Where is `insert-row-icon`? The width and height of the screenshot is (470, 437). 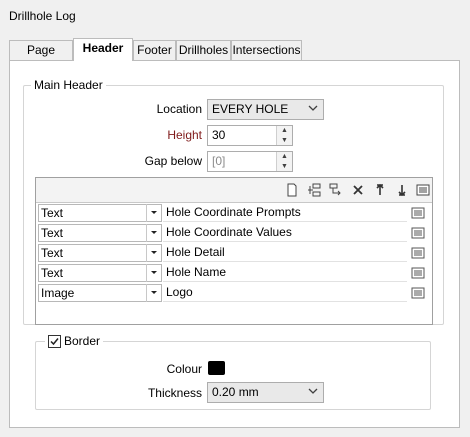
insert-row-icon is located at coordinates (314, 190).